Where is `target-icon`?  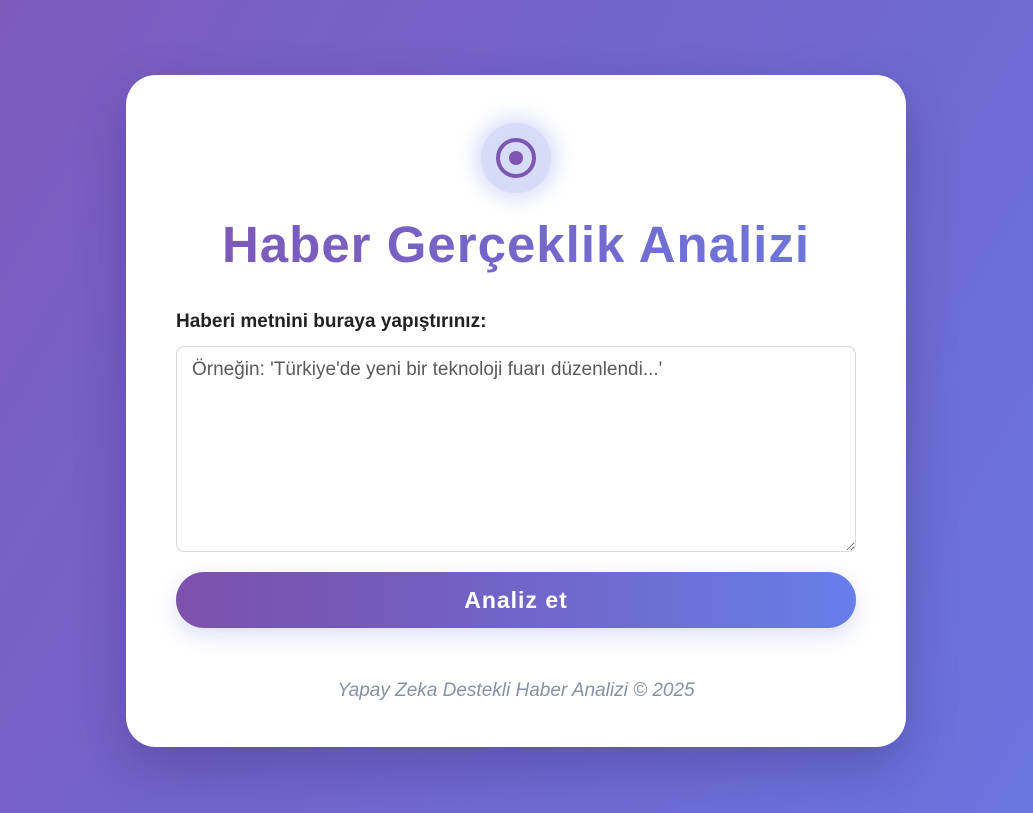 target-icon is located at coordinates (516, 158).